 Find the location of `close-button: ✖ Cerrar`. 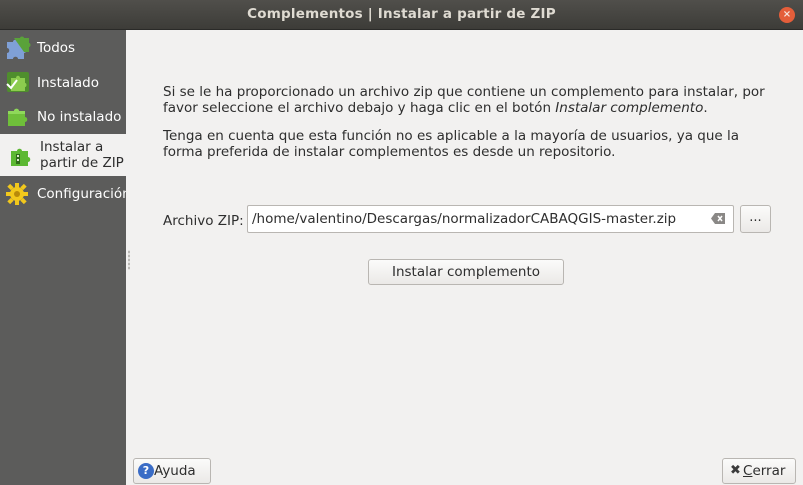

close-button: ✖ Cerrar is located at coordinates (759, 471).